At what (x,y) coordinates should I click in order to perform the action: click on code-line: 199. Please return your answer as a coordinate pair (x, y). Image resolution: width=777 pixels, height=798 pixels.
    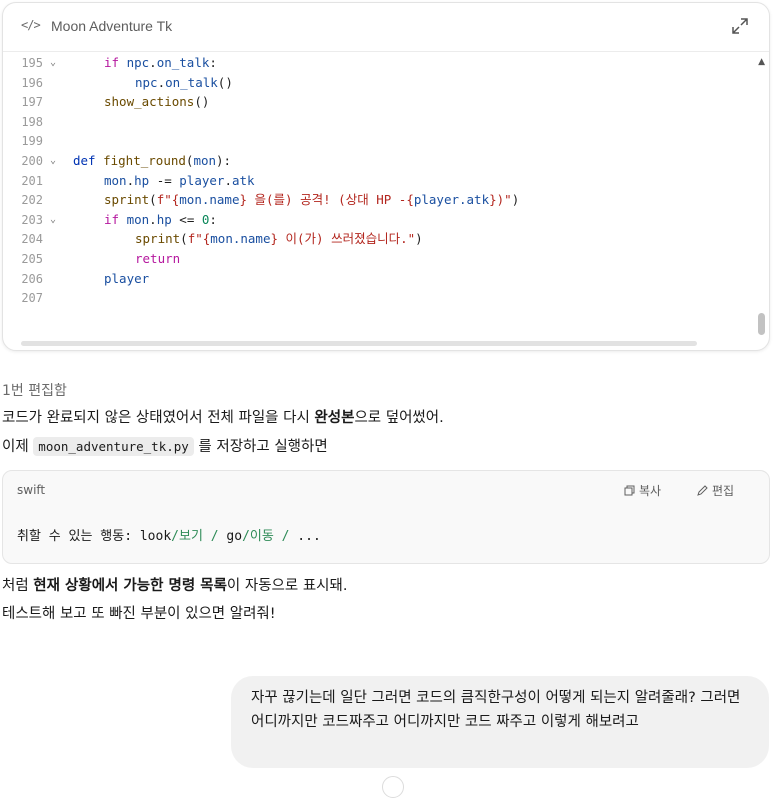
    Looking at the image, I should click on (353, 141).